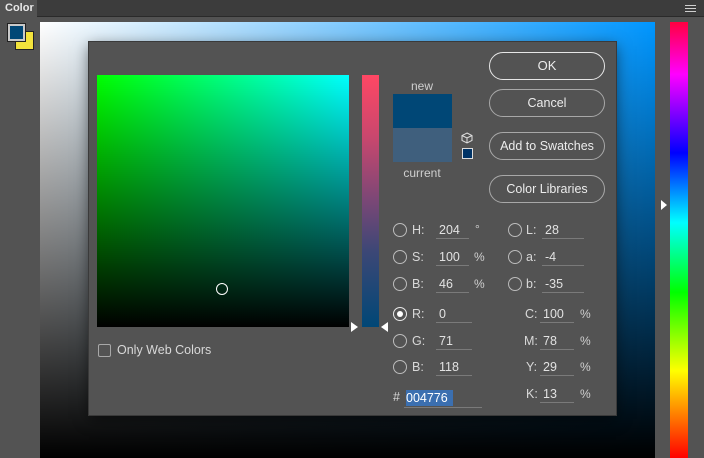 This screenshot has height=458, width=704. I want to click on red-label: R:, so click(418, 314).